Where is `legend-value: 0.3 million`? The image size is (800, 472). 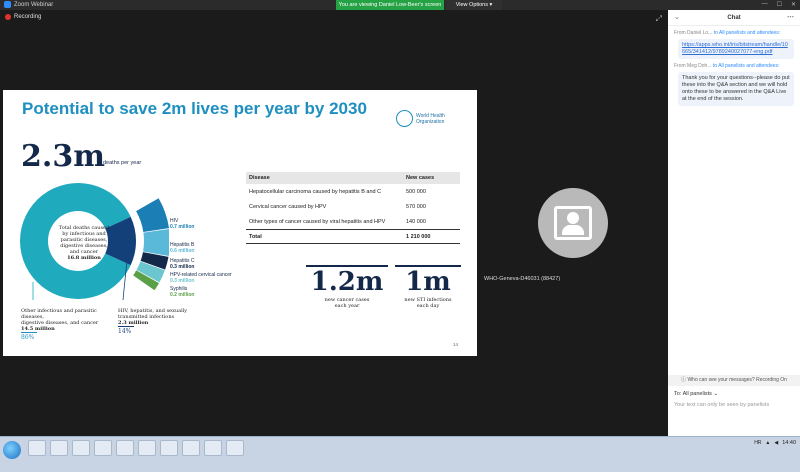
legend-value: 0.3 million is located at coordinates (182, 281).